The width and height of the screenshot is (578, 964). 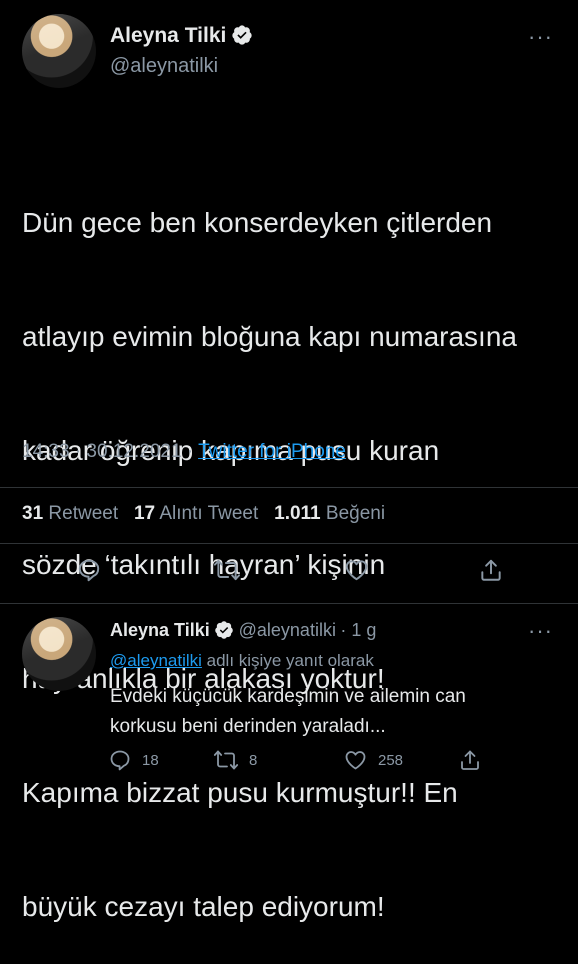 What do you see at coordinates (33, 513) in the screenshot?
I see `retweet-count: 31` at bounding box center [33, 513].